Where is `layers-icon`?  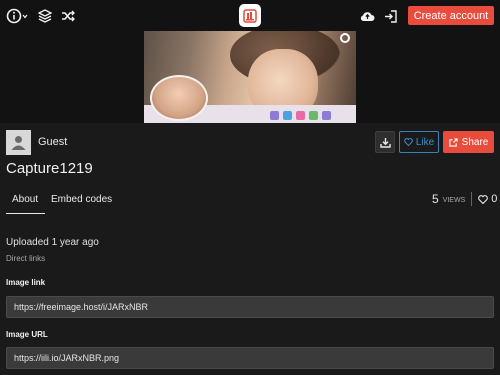
layers-icon is located at coordinates (45, 16).